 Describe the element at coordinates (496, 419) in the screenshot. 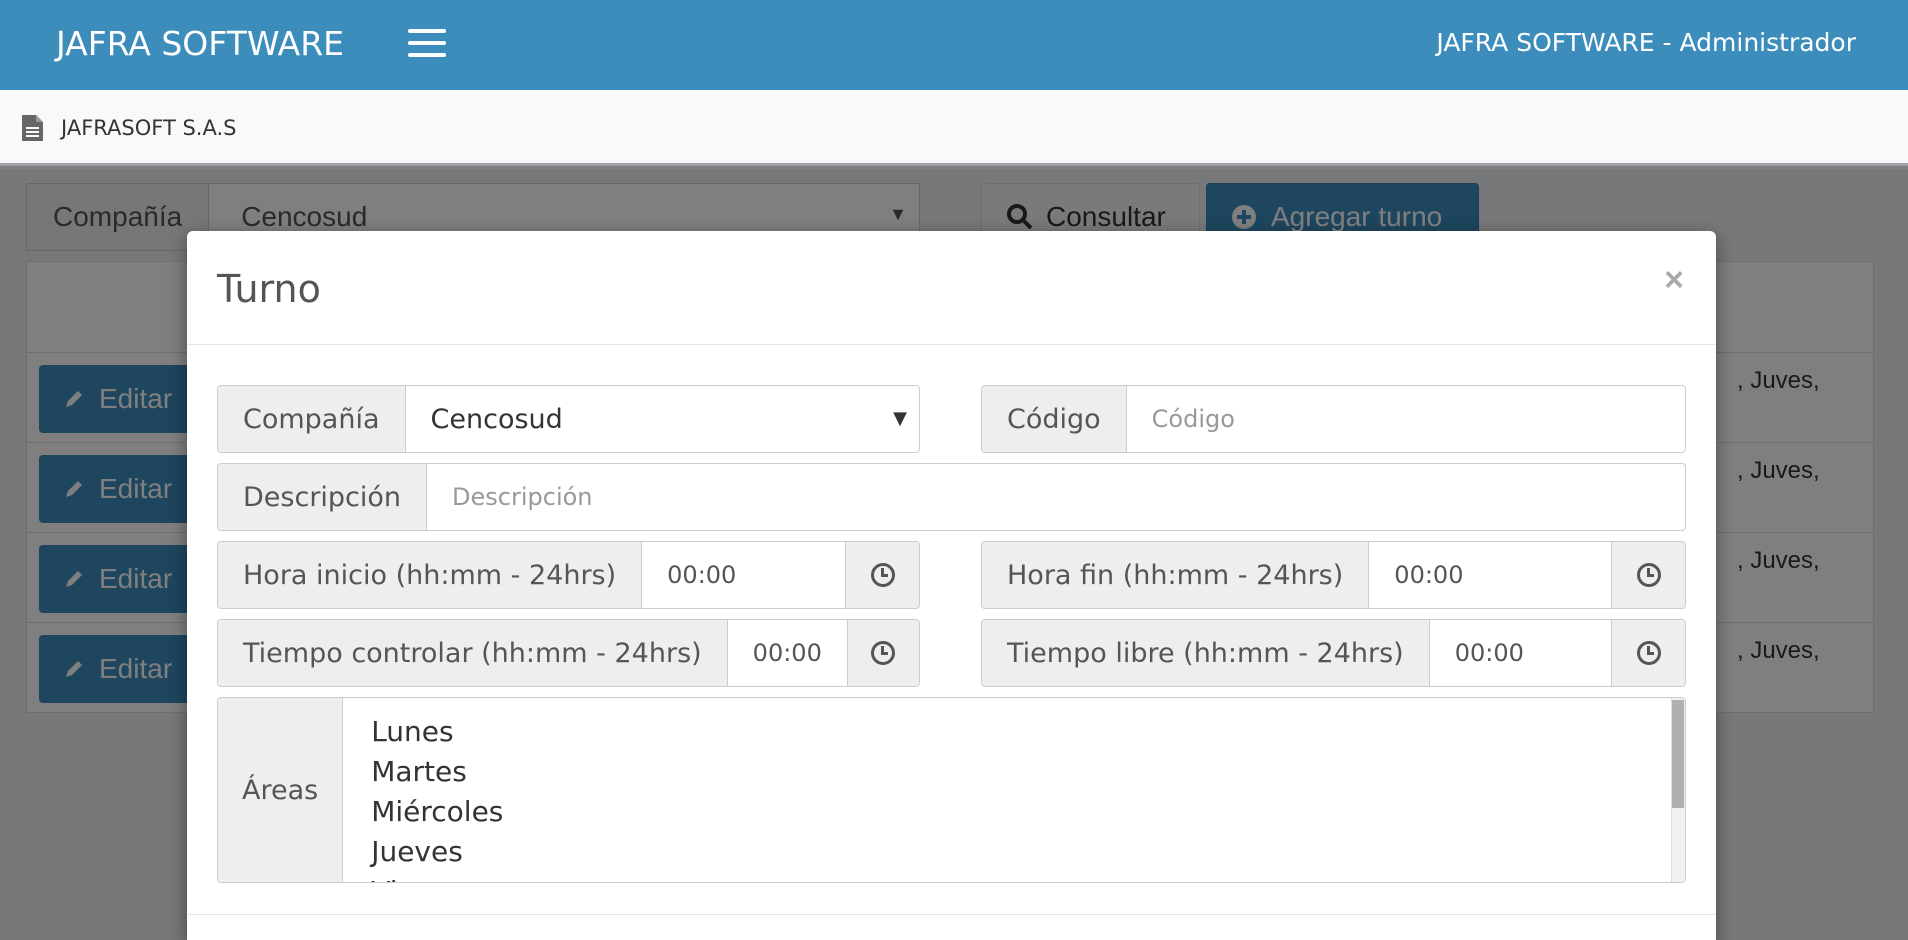

I see `company-select-value: Cencosud` at that location.